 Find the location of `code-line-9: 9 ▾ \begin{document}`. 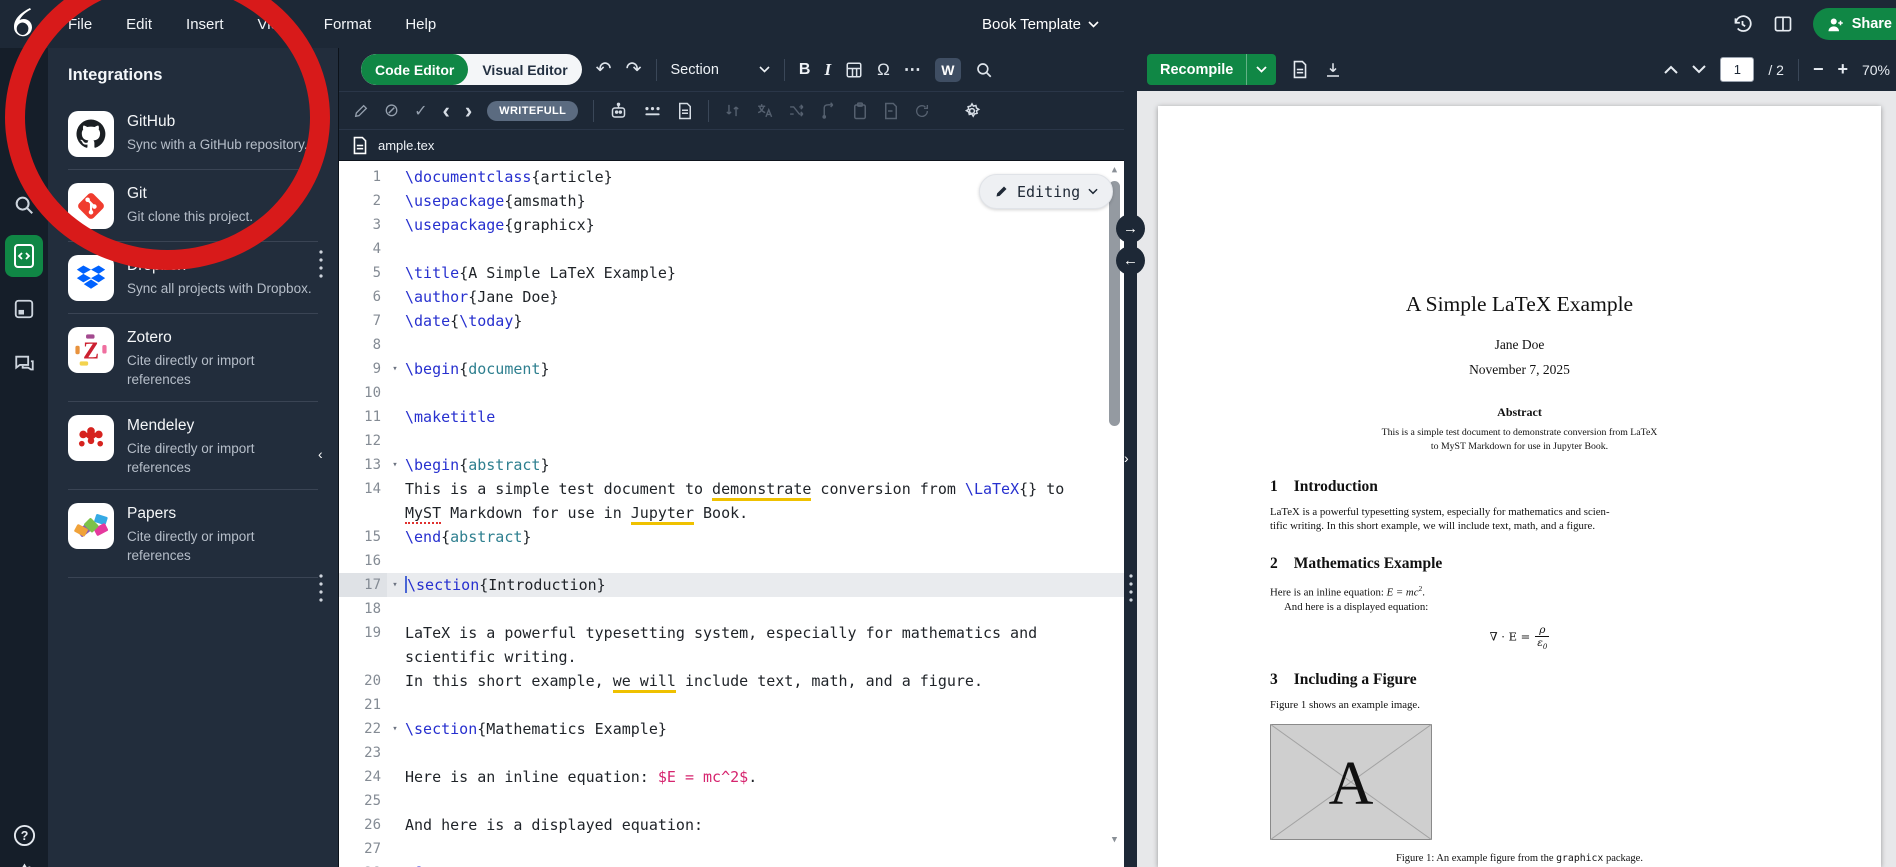

code-line-9: 9 ▾ \begin{document} is located at coordinates (731, 369).